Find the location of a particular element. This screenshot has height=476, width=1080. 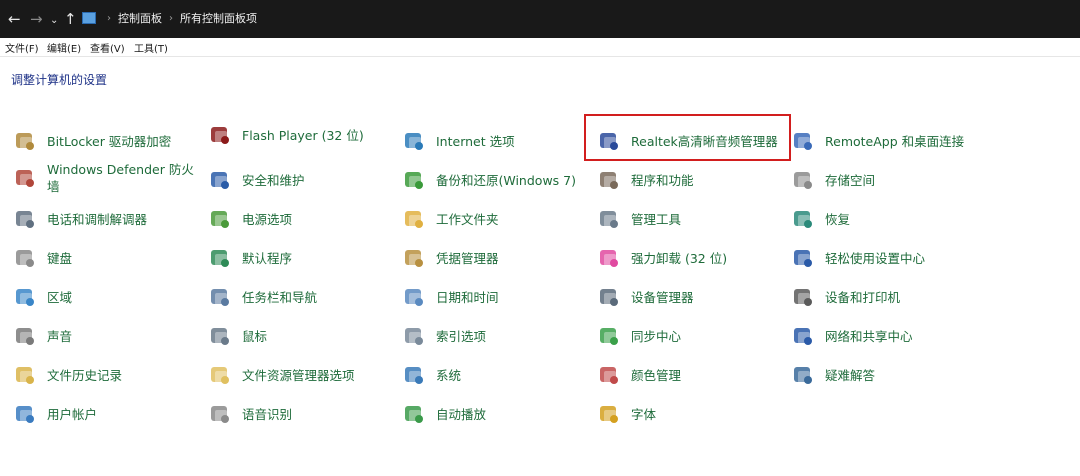

control-panel-item: 网络和共享中心 is located at coordinates (851, 336).